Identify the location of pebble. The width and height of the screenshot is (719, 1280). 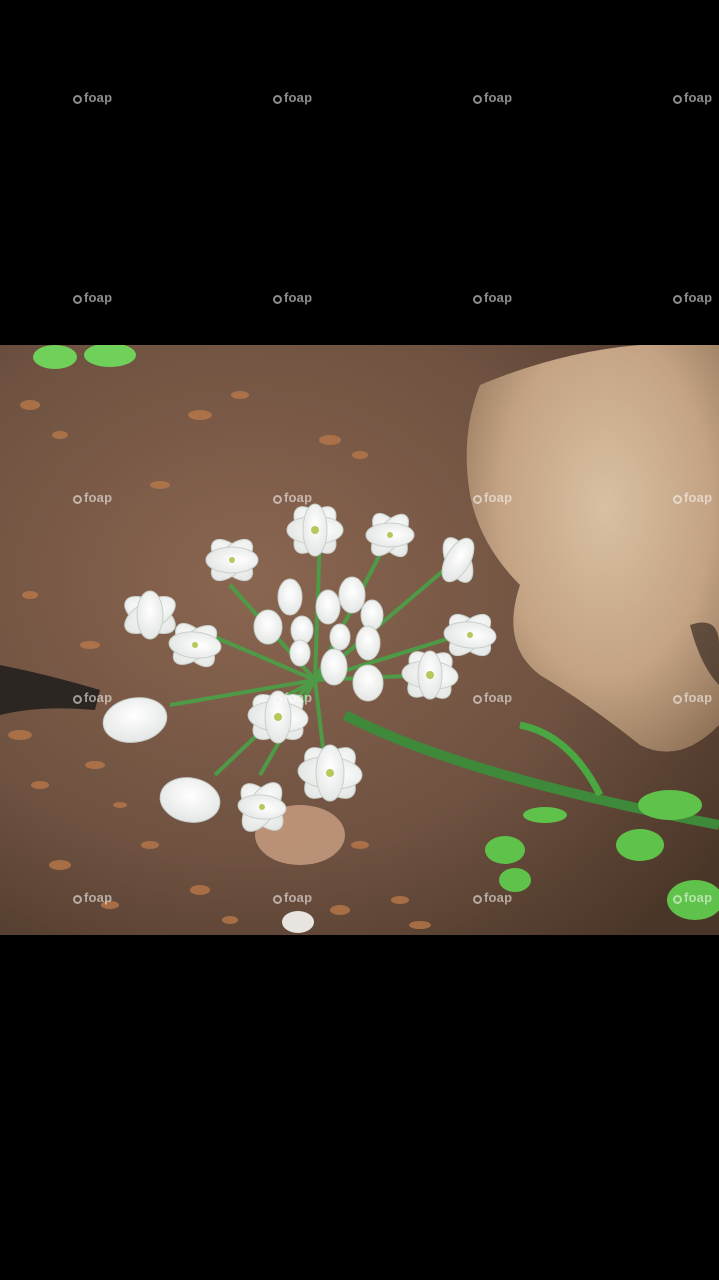
(298, 922).